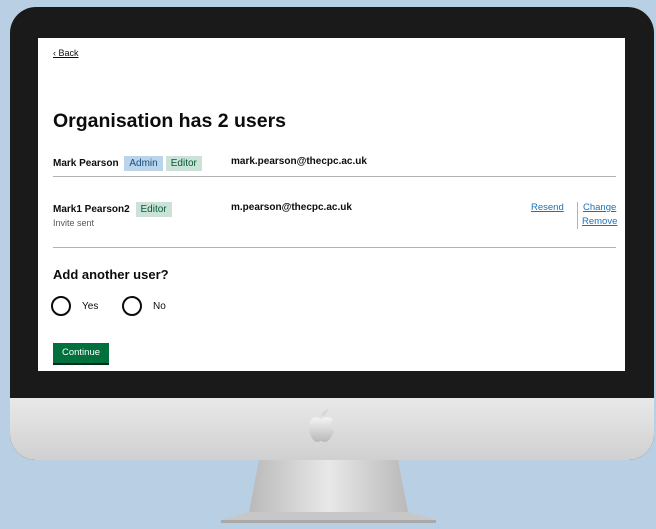 Image resolution: width=656 pixels, height=529 pixels. Describe the element at coordinates (143, 163) in the screenshot. I see `admin-tag: Admin` at that location.